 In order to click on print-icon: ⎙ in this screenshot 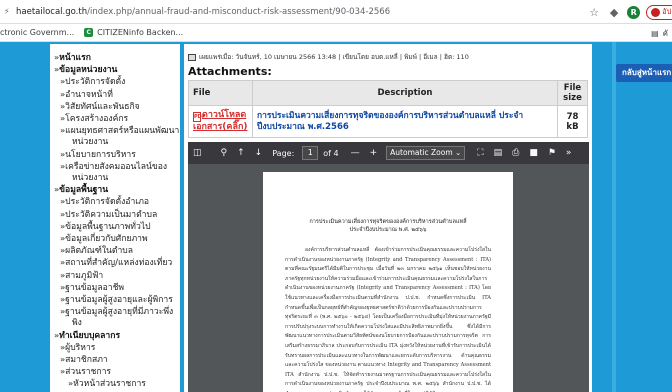, I will do `click(515, 153)`.